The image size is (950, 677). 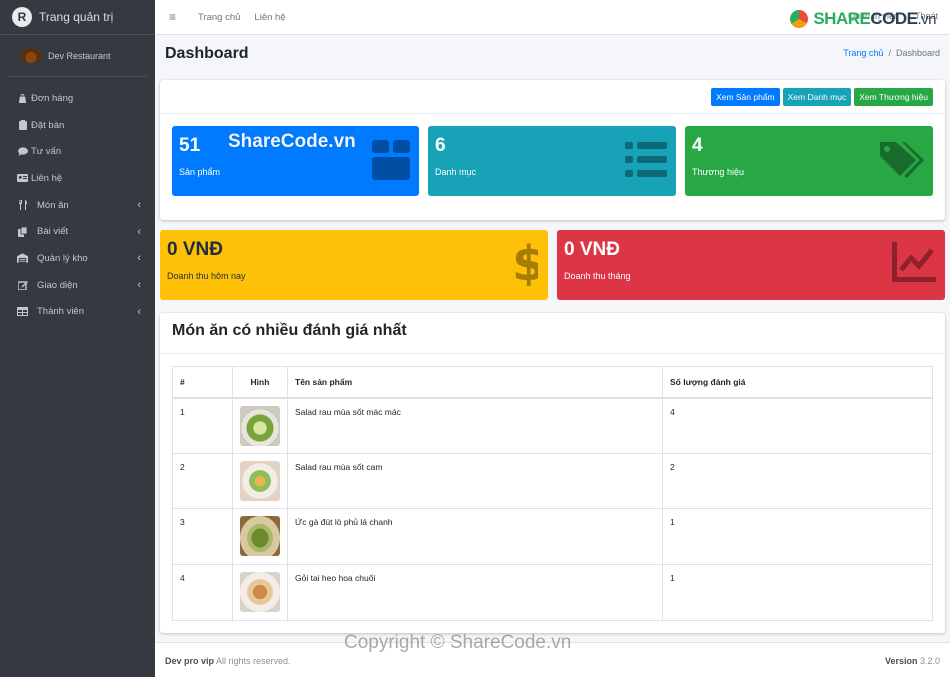 What do you see at coordinates (22, 178) in the screenshot?
I see `id-card-icon` at bounding box center [22, 178].